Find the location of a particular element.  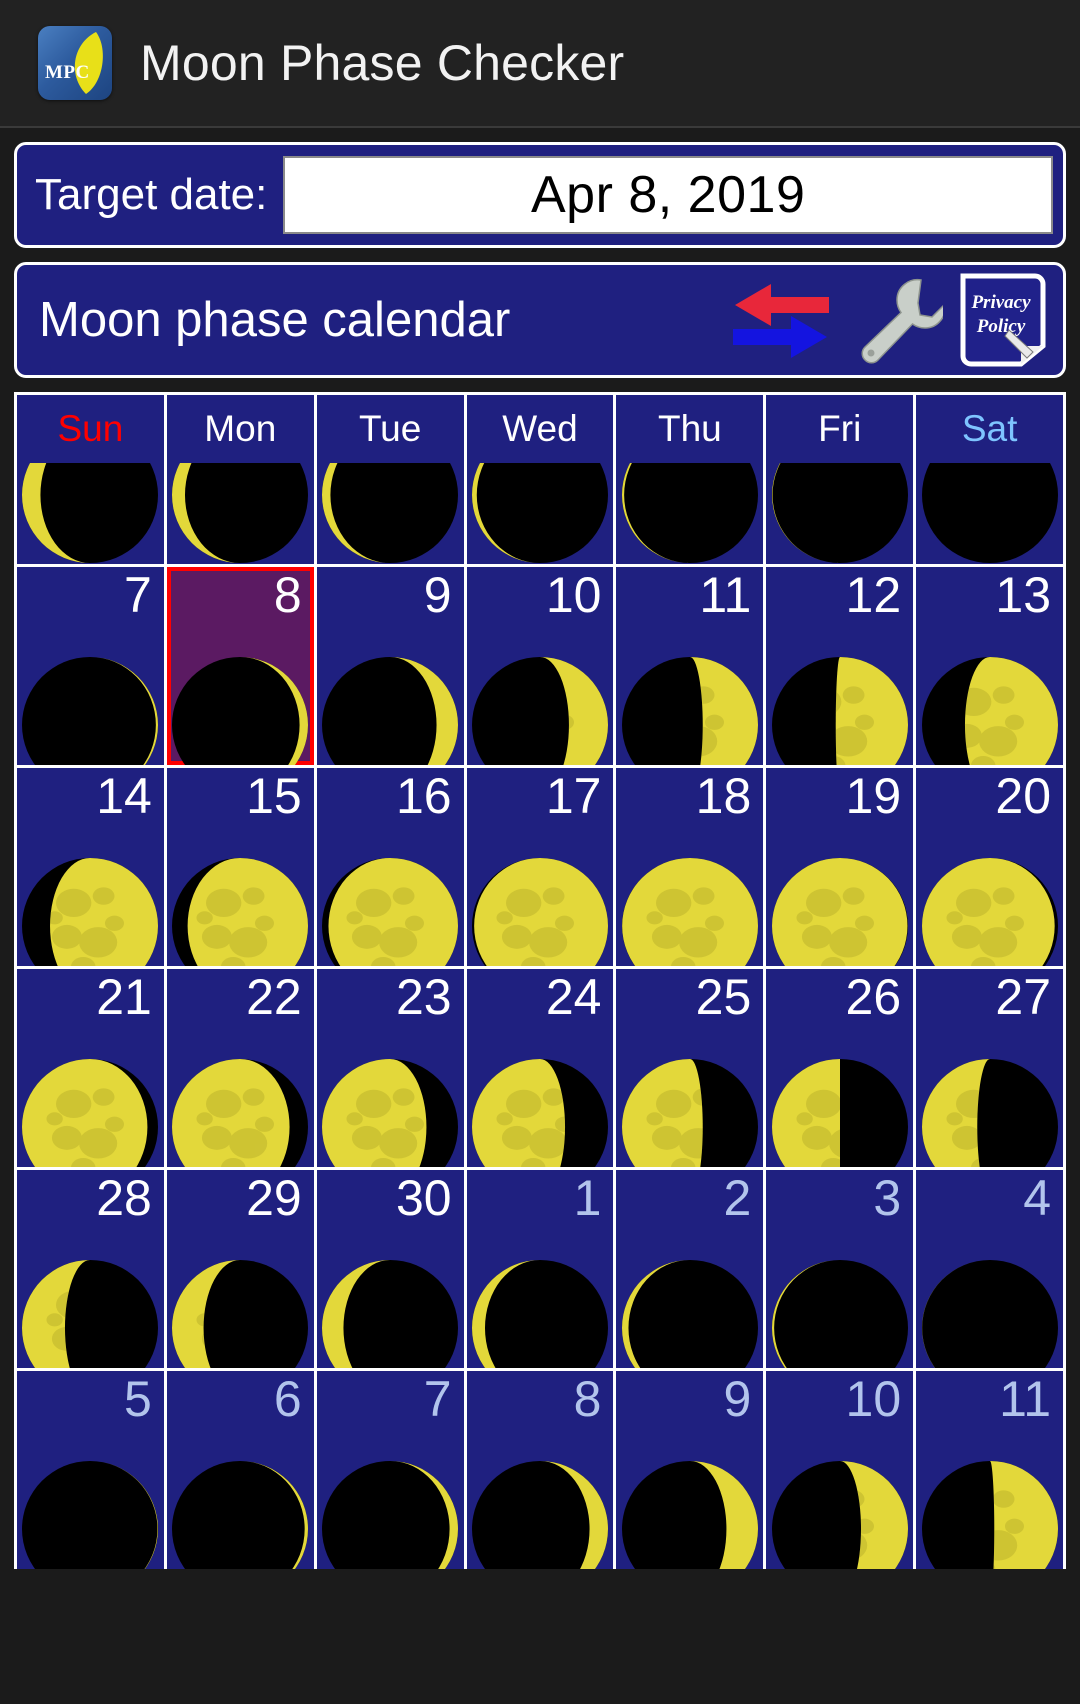

weekday-header-tue: Tue is located at coordinates (390, 429).